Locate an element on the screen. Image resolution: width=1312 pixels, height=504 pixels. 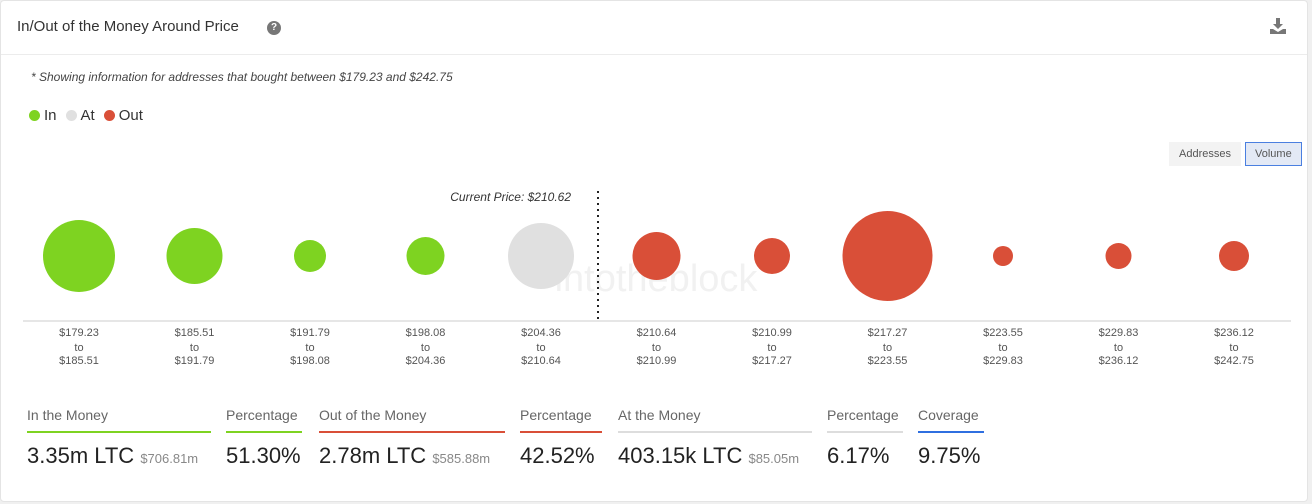
stat-value: 2.78m LTC is located at coordinates (373, 455).